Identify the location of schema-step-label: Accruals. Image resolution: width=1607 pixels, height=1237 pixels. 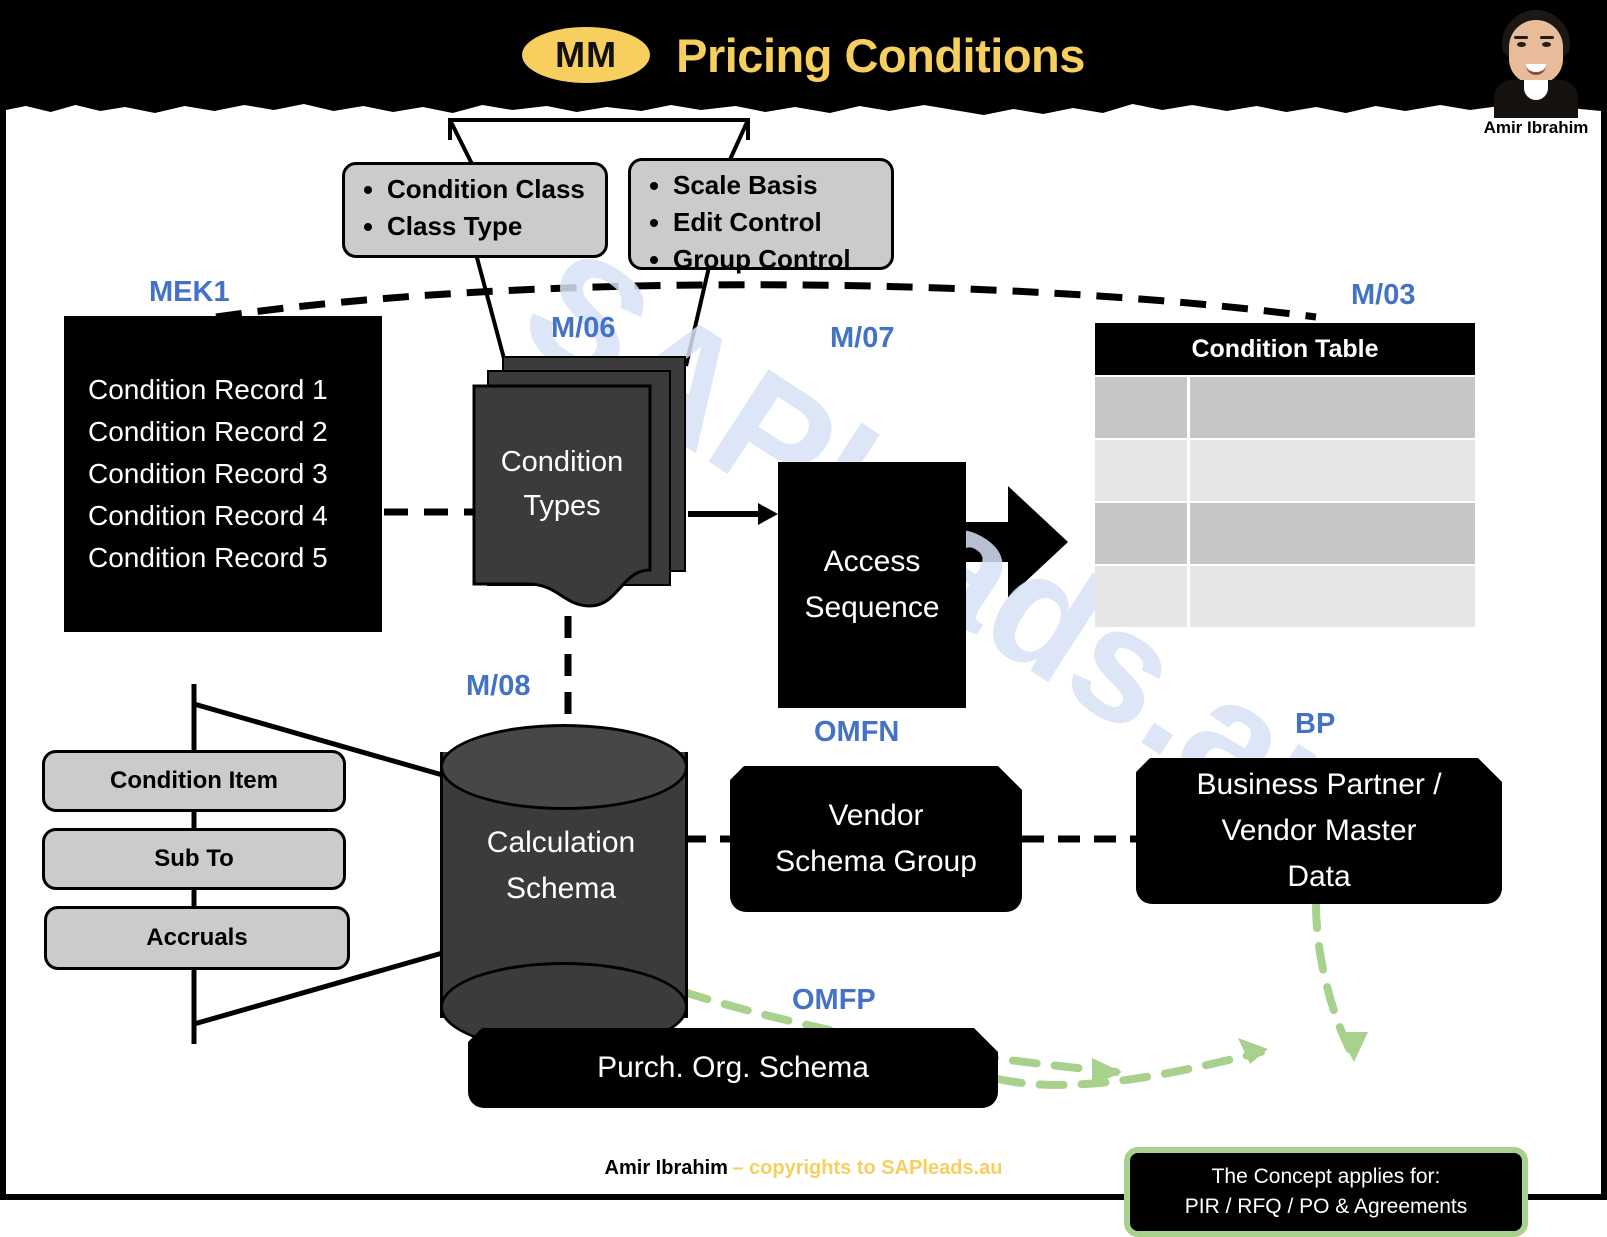
(197, 937).